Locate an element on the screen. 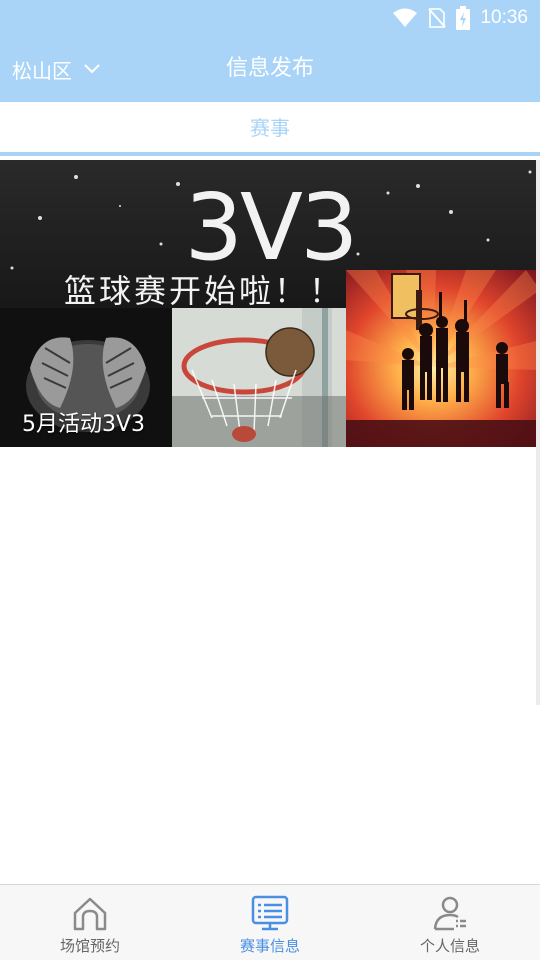  nav-label: 赛事信息 is located at coordinates (269, 946).